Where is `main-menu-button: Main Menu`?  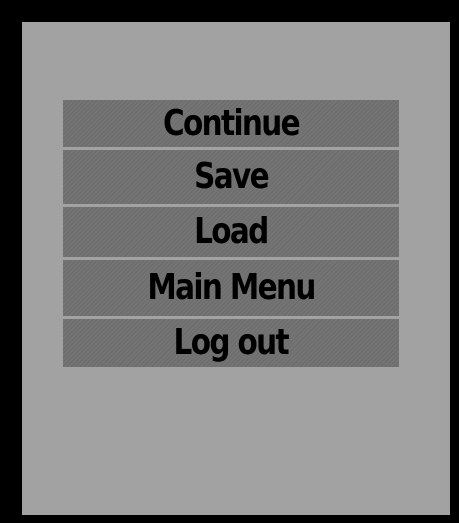 main-menu-button: Main Menu is located at coordinates (231, 288).